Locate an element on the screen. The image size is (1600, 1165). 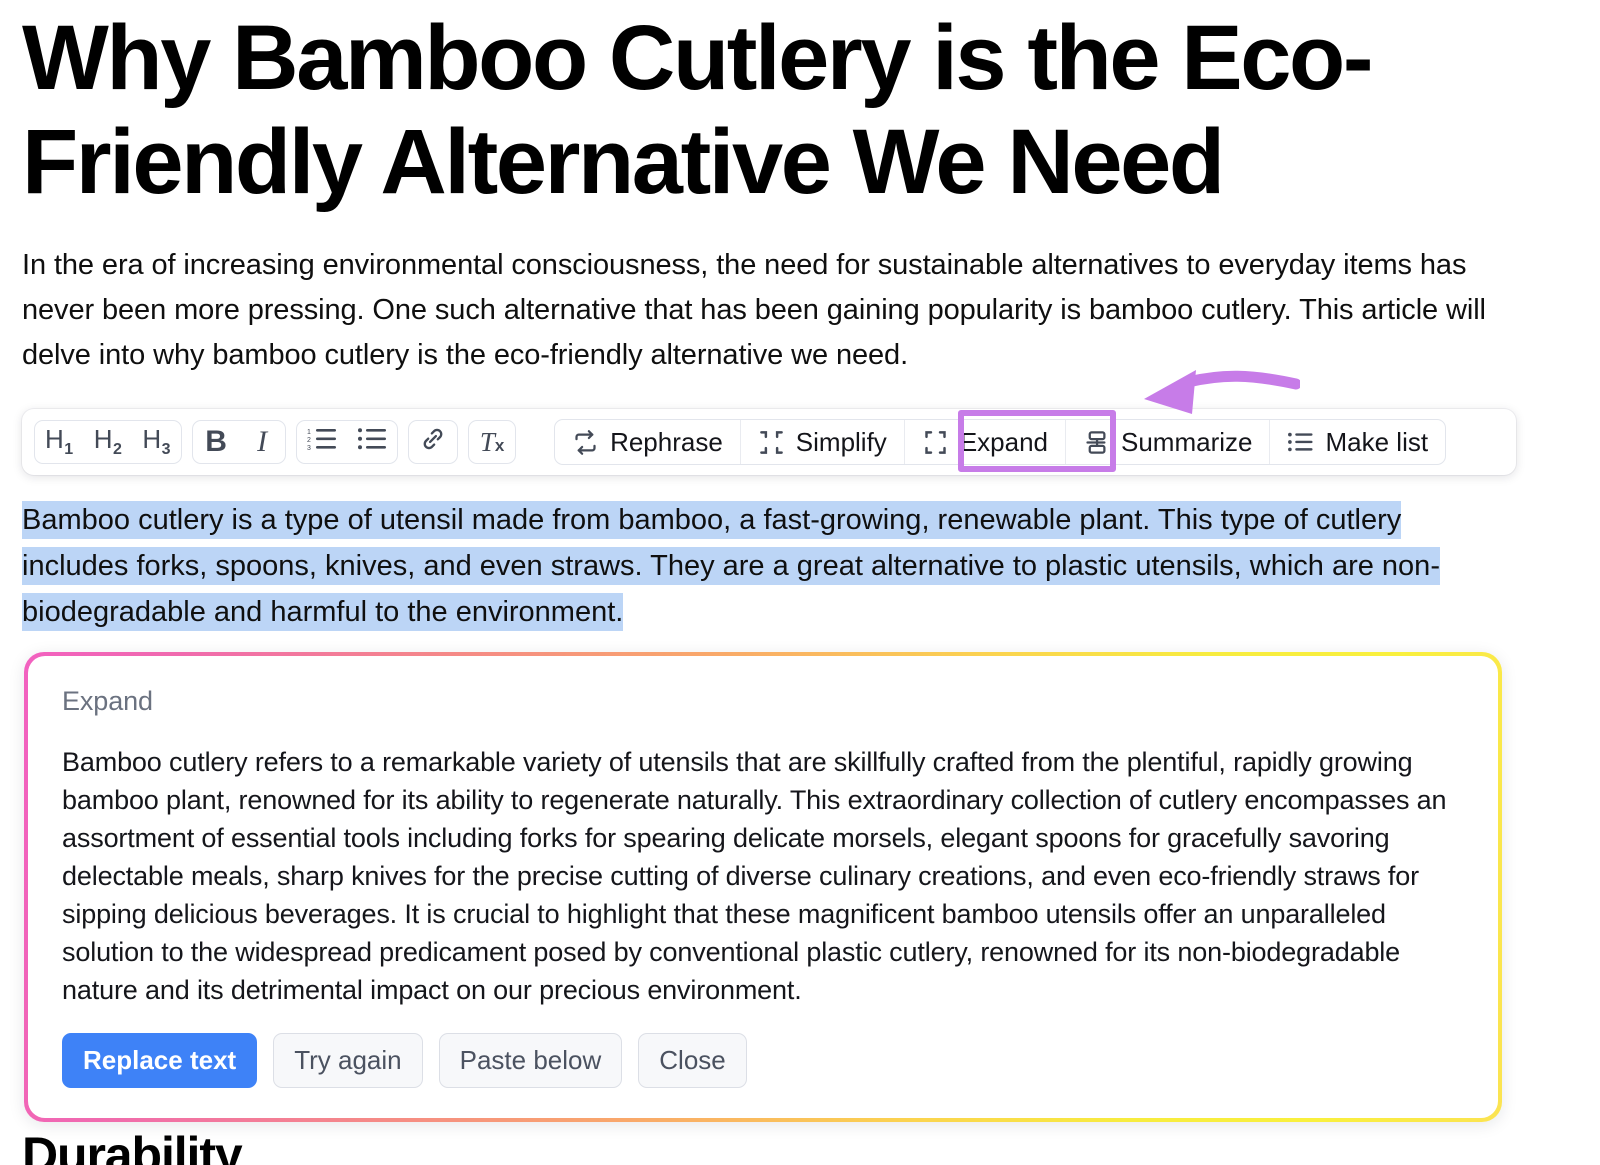
expand-button: Expand is located at coordinates (985, 442).